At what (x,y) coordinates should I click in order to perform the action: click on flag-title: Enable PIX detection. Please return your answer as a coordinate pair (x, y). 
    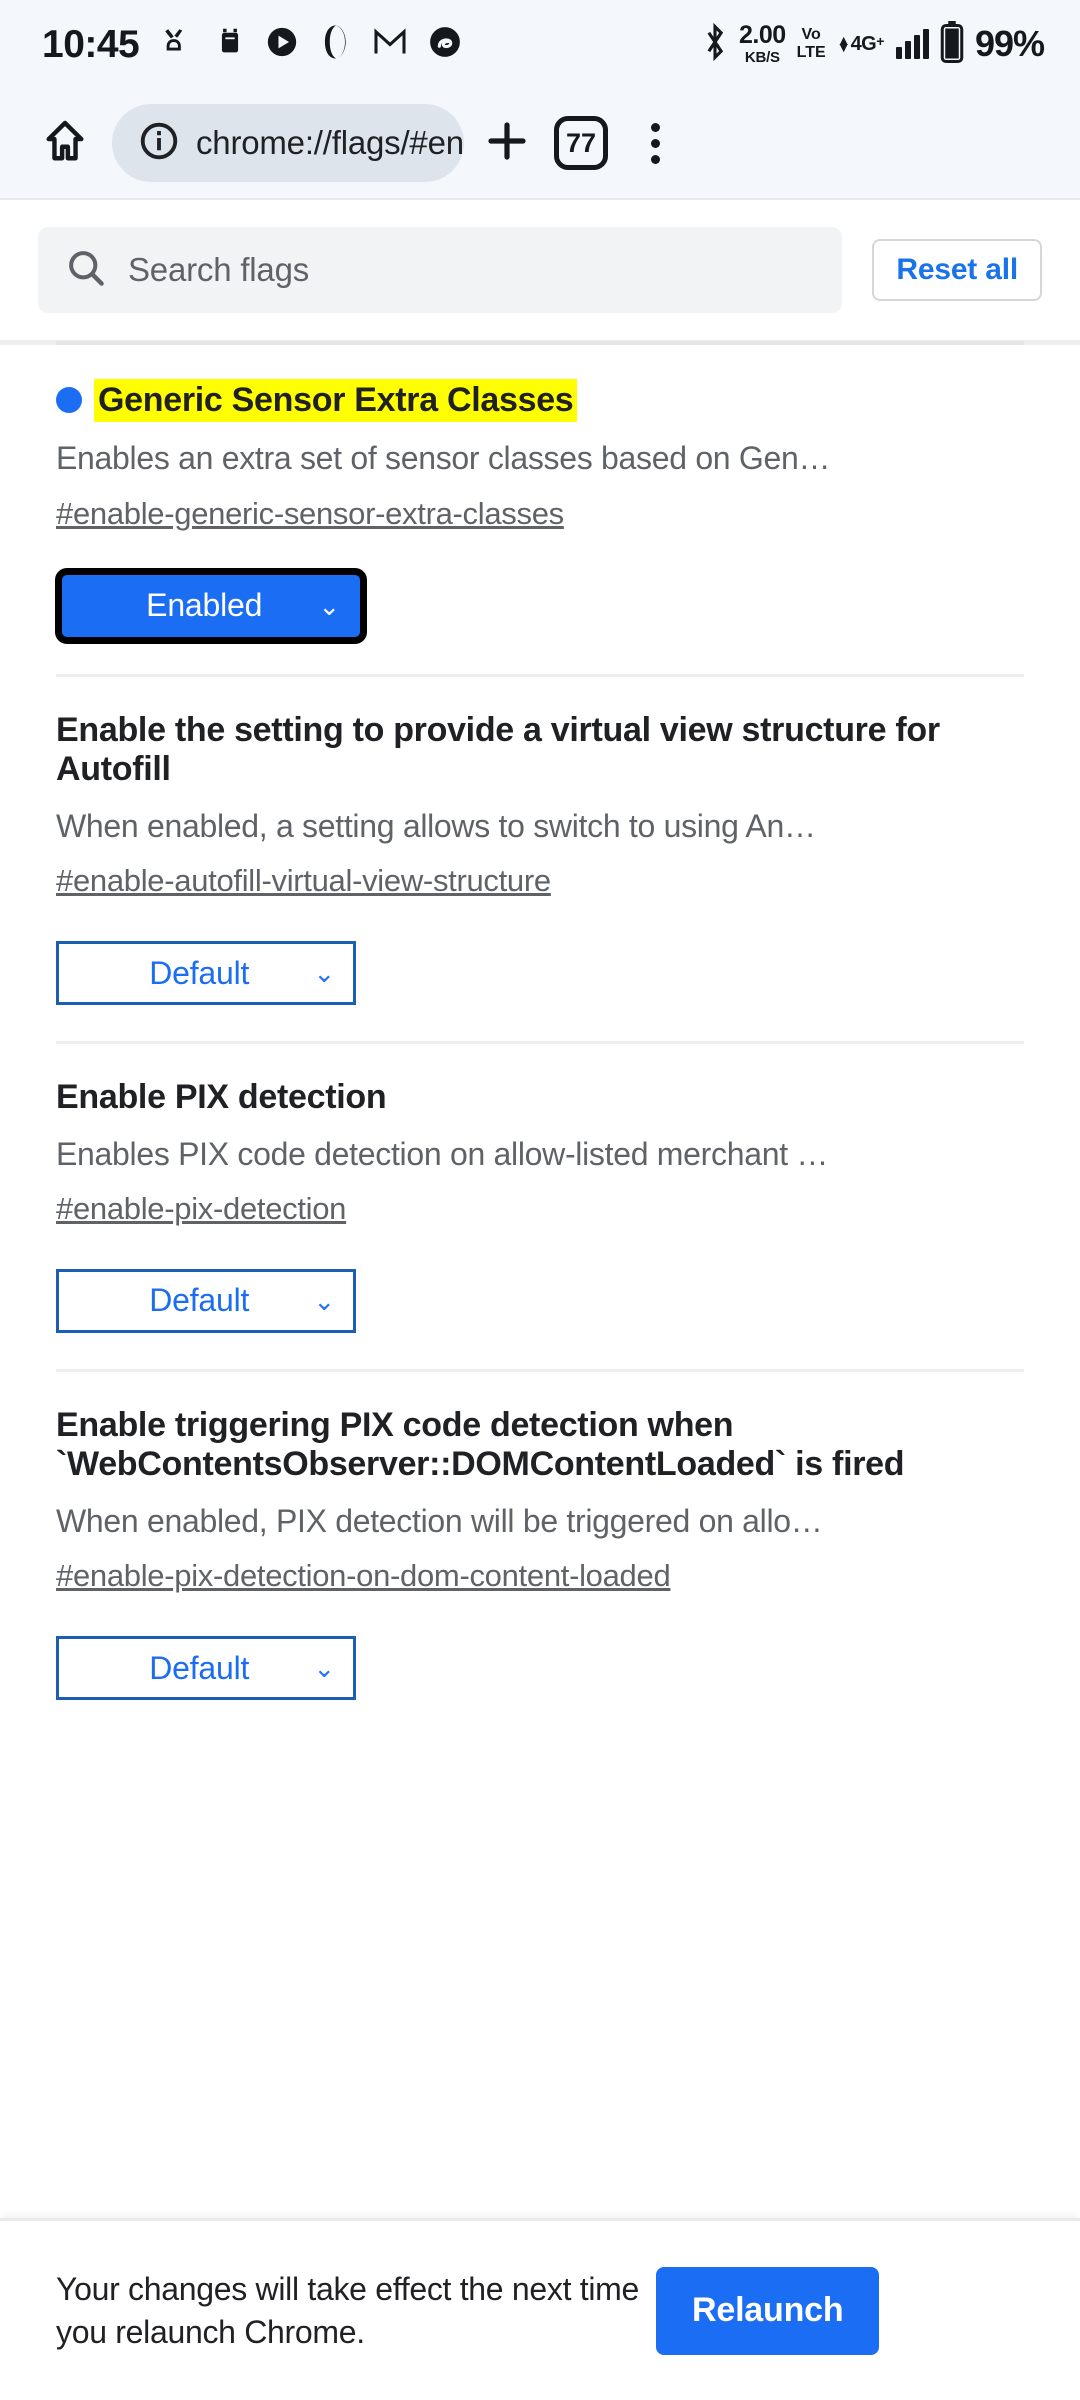
    Looking at the image, I should click on (221, 1097).